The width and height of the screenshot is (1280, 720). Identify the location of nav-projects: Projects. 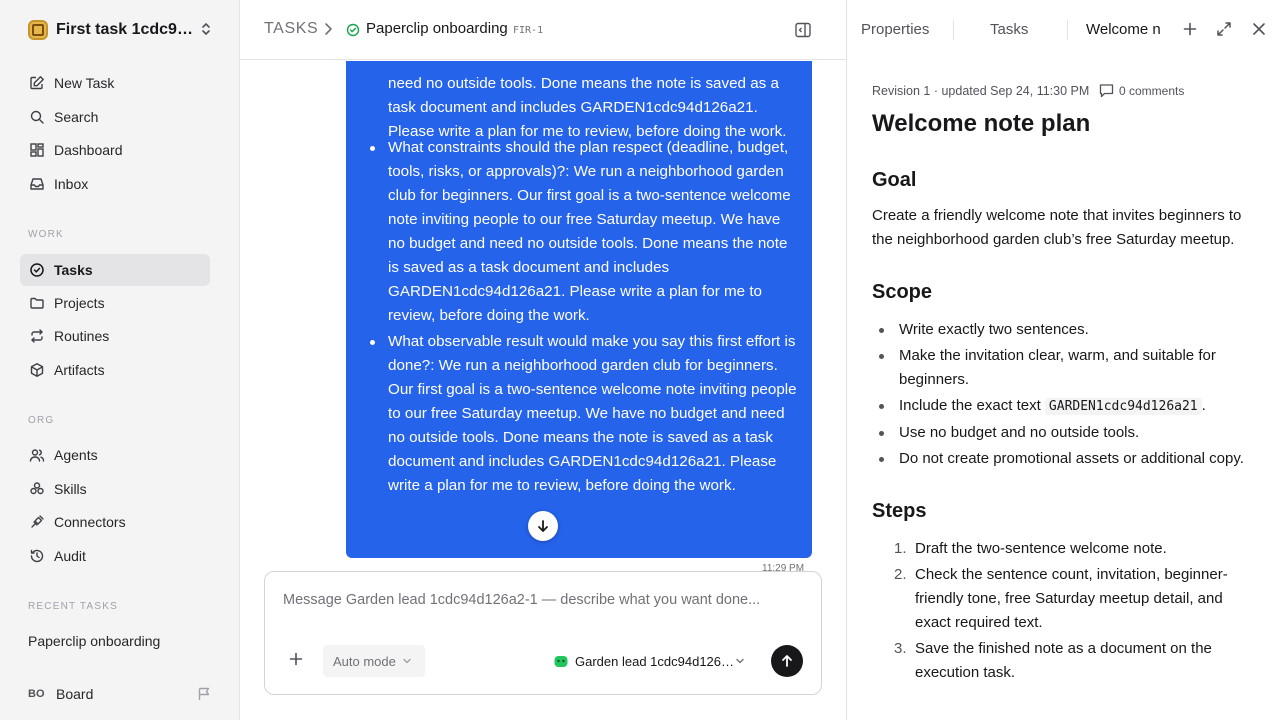
(115, 303).